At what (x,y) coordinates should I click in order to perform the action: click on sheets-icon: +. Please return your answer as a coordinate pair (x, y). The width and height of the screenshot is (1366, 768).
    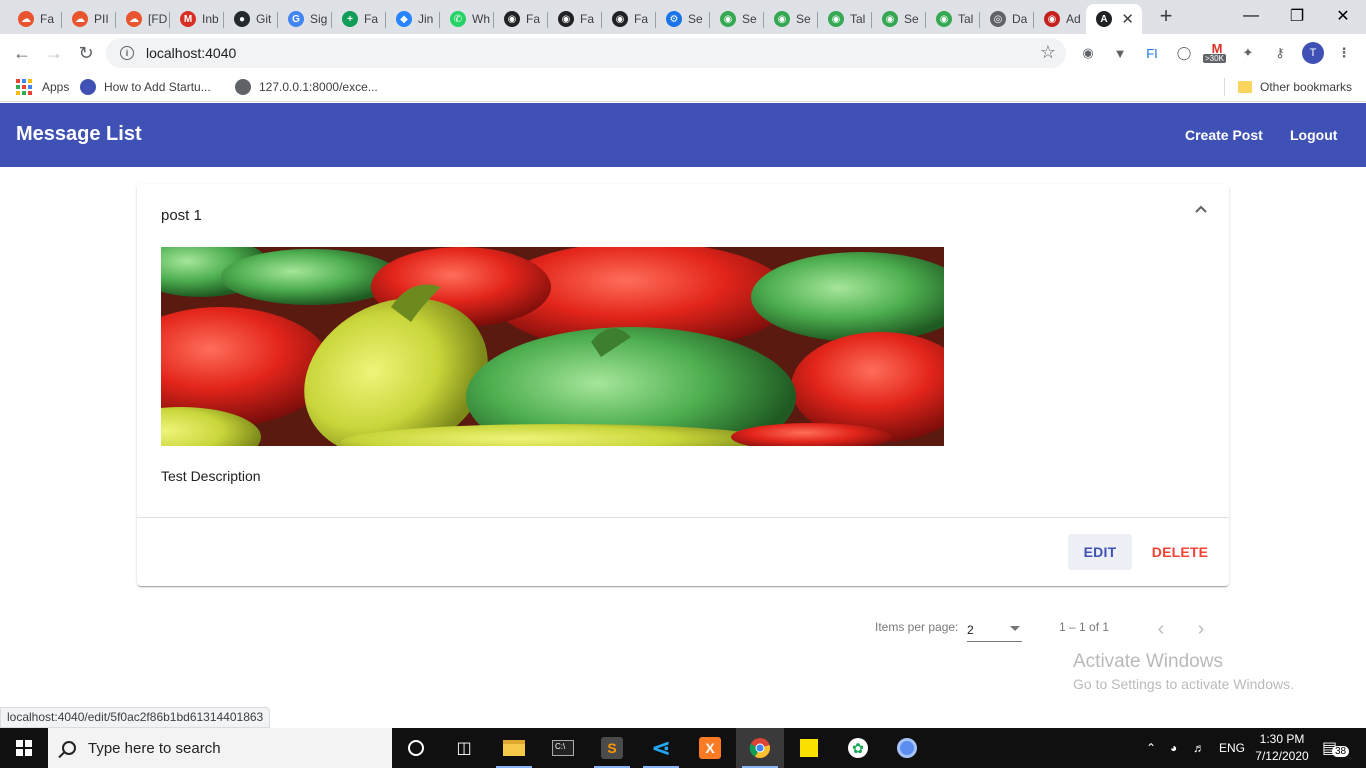
    Looking at the image, I should click on (350, 19).